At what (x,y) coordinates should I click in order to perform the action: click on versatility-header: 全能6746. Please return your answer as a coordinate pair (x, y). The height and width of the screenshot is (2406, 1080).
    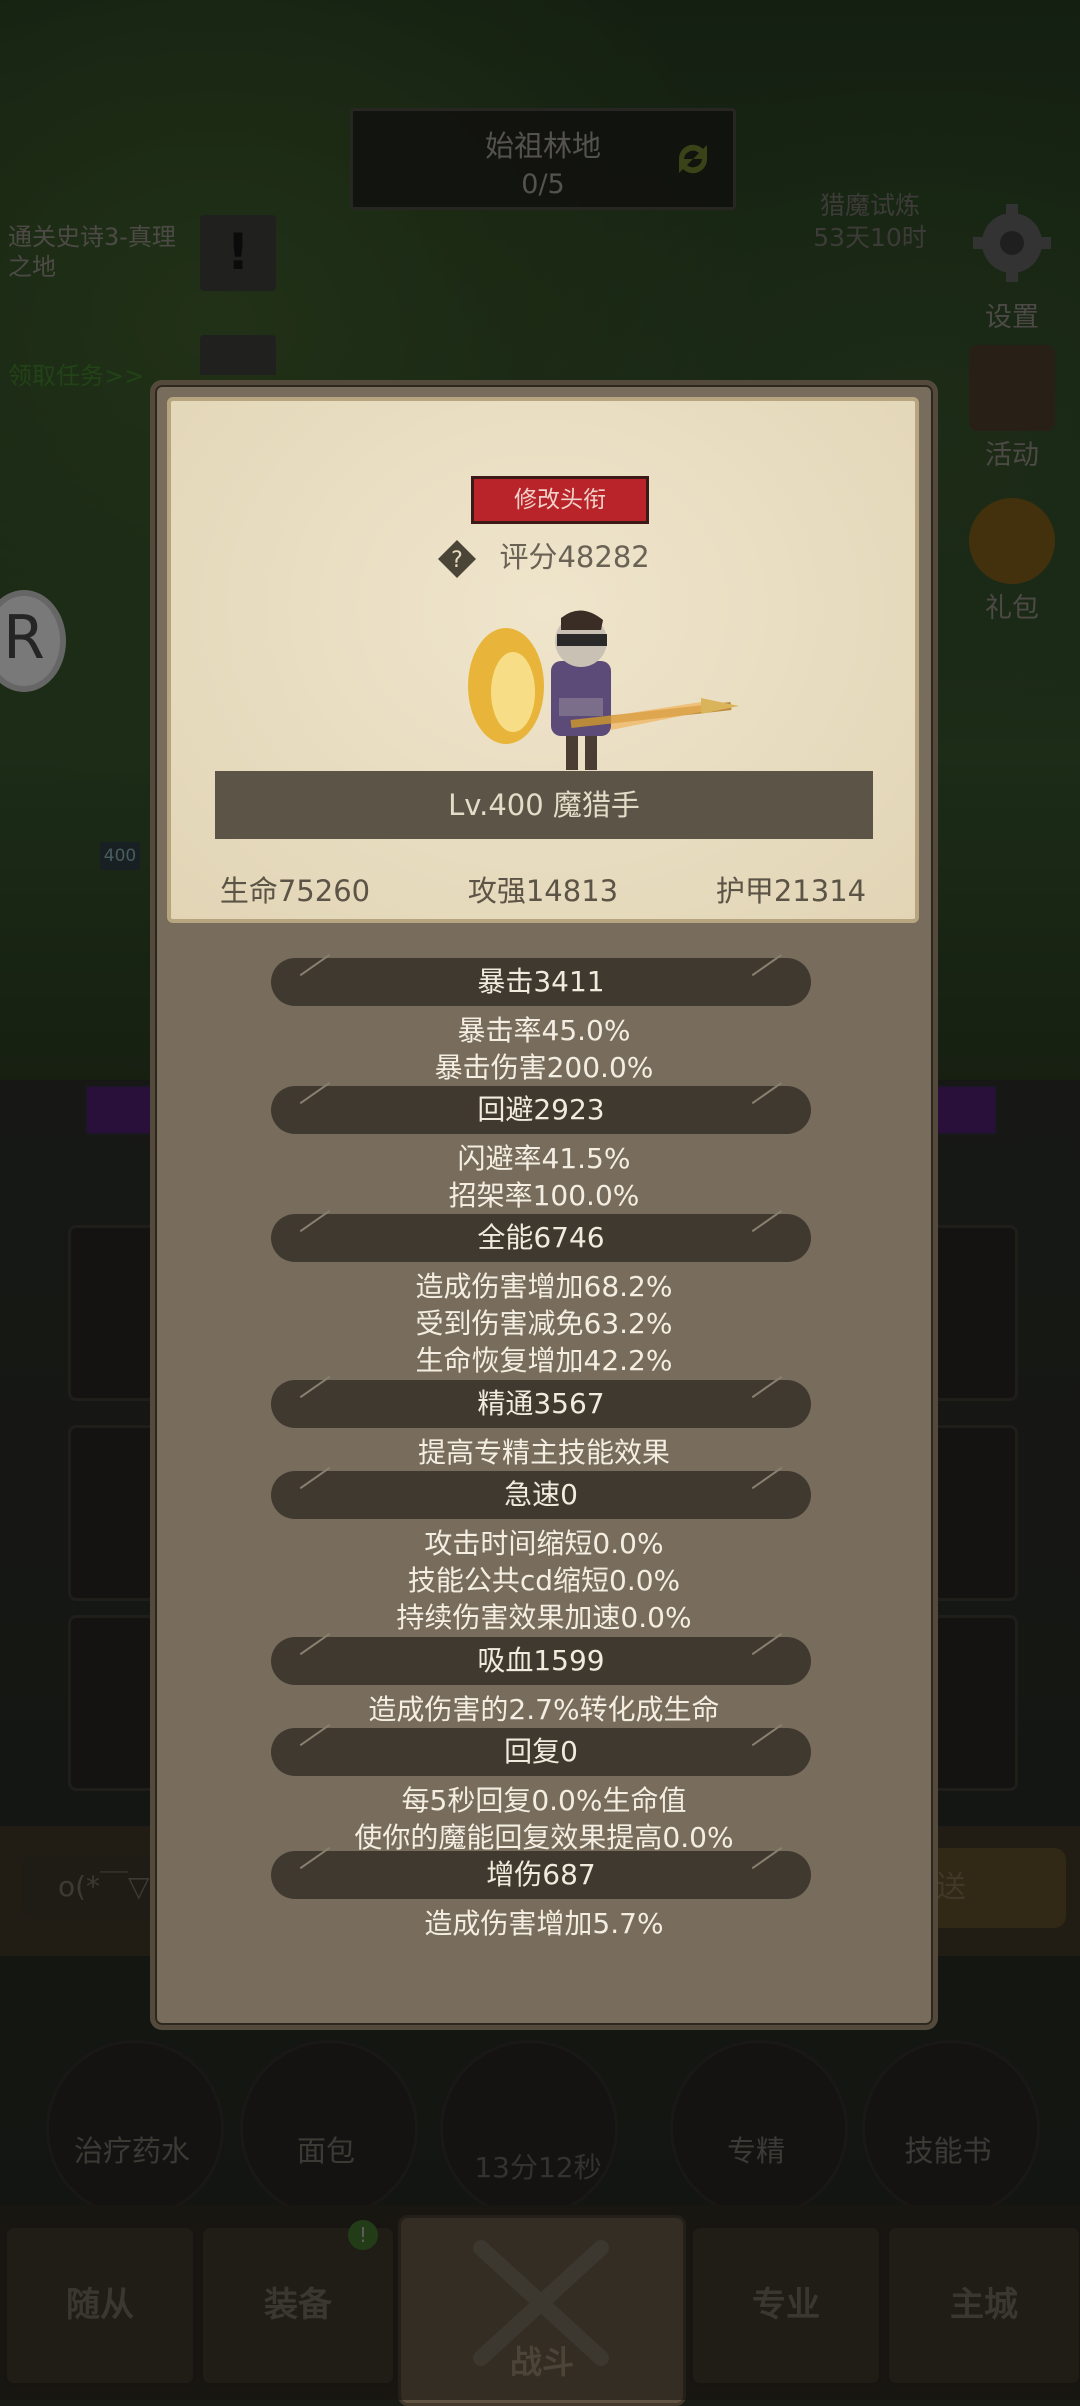
    Looking at the image, I should click on (541, 1238).